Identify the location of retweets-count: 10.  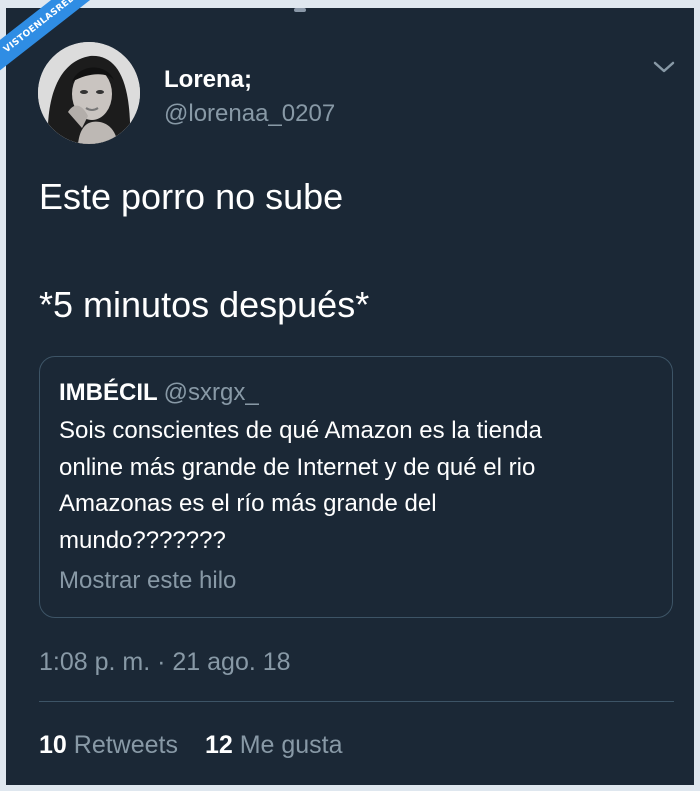
(53, 745).